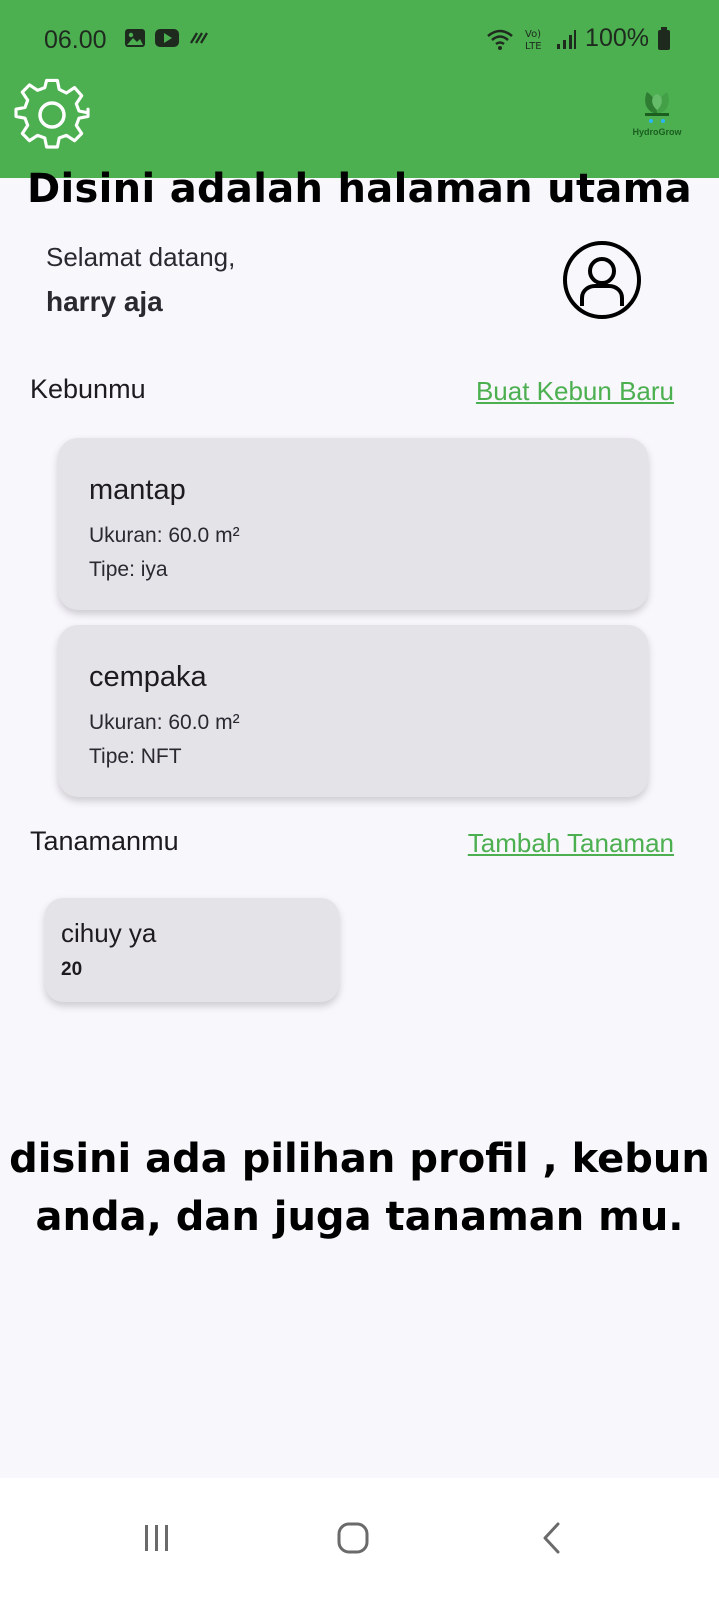  I want to click on garden-card: cempaka Ukuran: 60.0 m² Tipe: NFT, so click(353, 711).